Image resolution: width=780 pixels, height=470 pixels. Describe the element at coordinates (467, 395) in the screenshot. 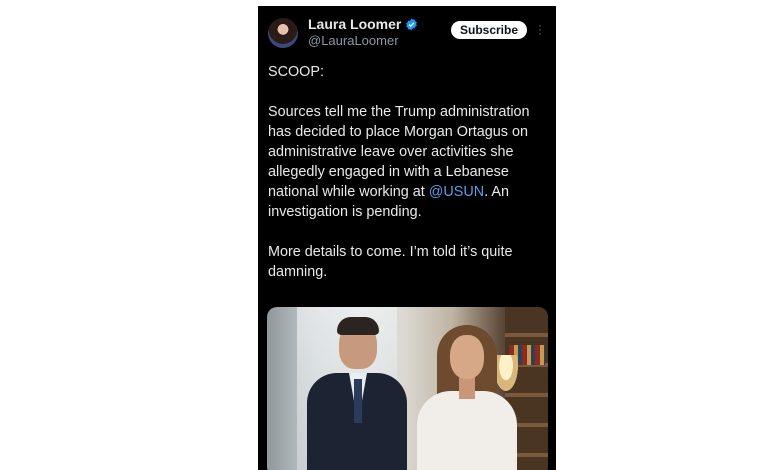

I see `photo-person-woman` at that location.